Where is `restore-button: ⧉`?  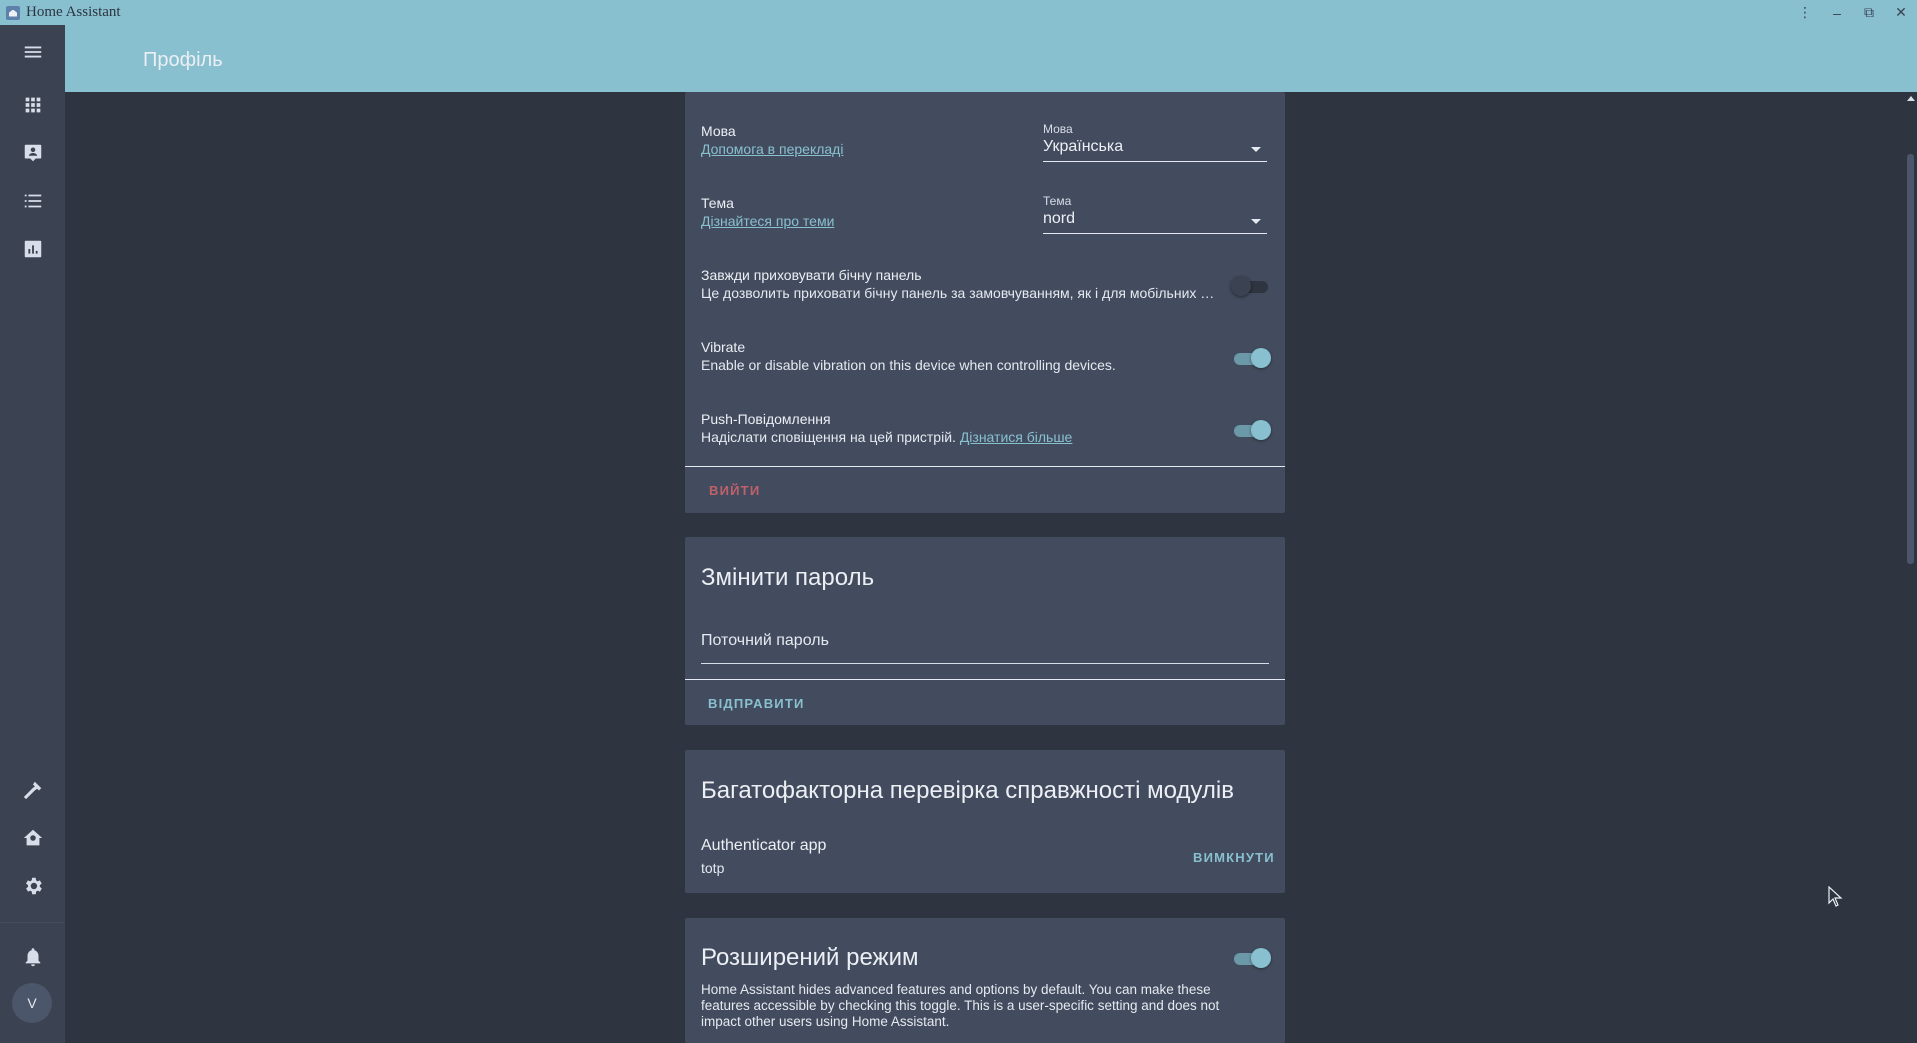
restore-button: ⧉ is located at coordinates (1869, 12).